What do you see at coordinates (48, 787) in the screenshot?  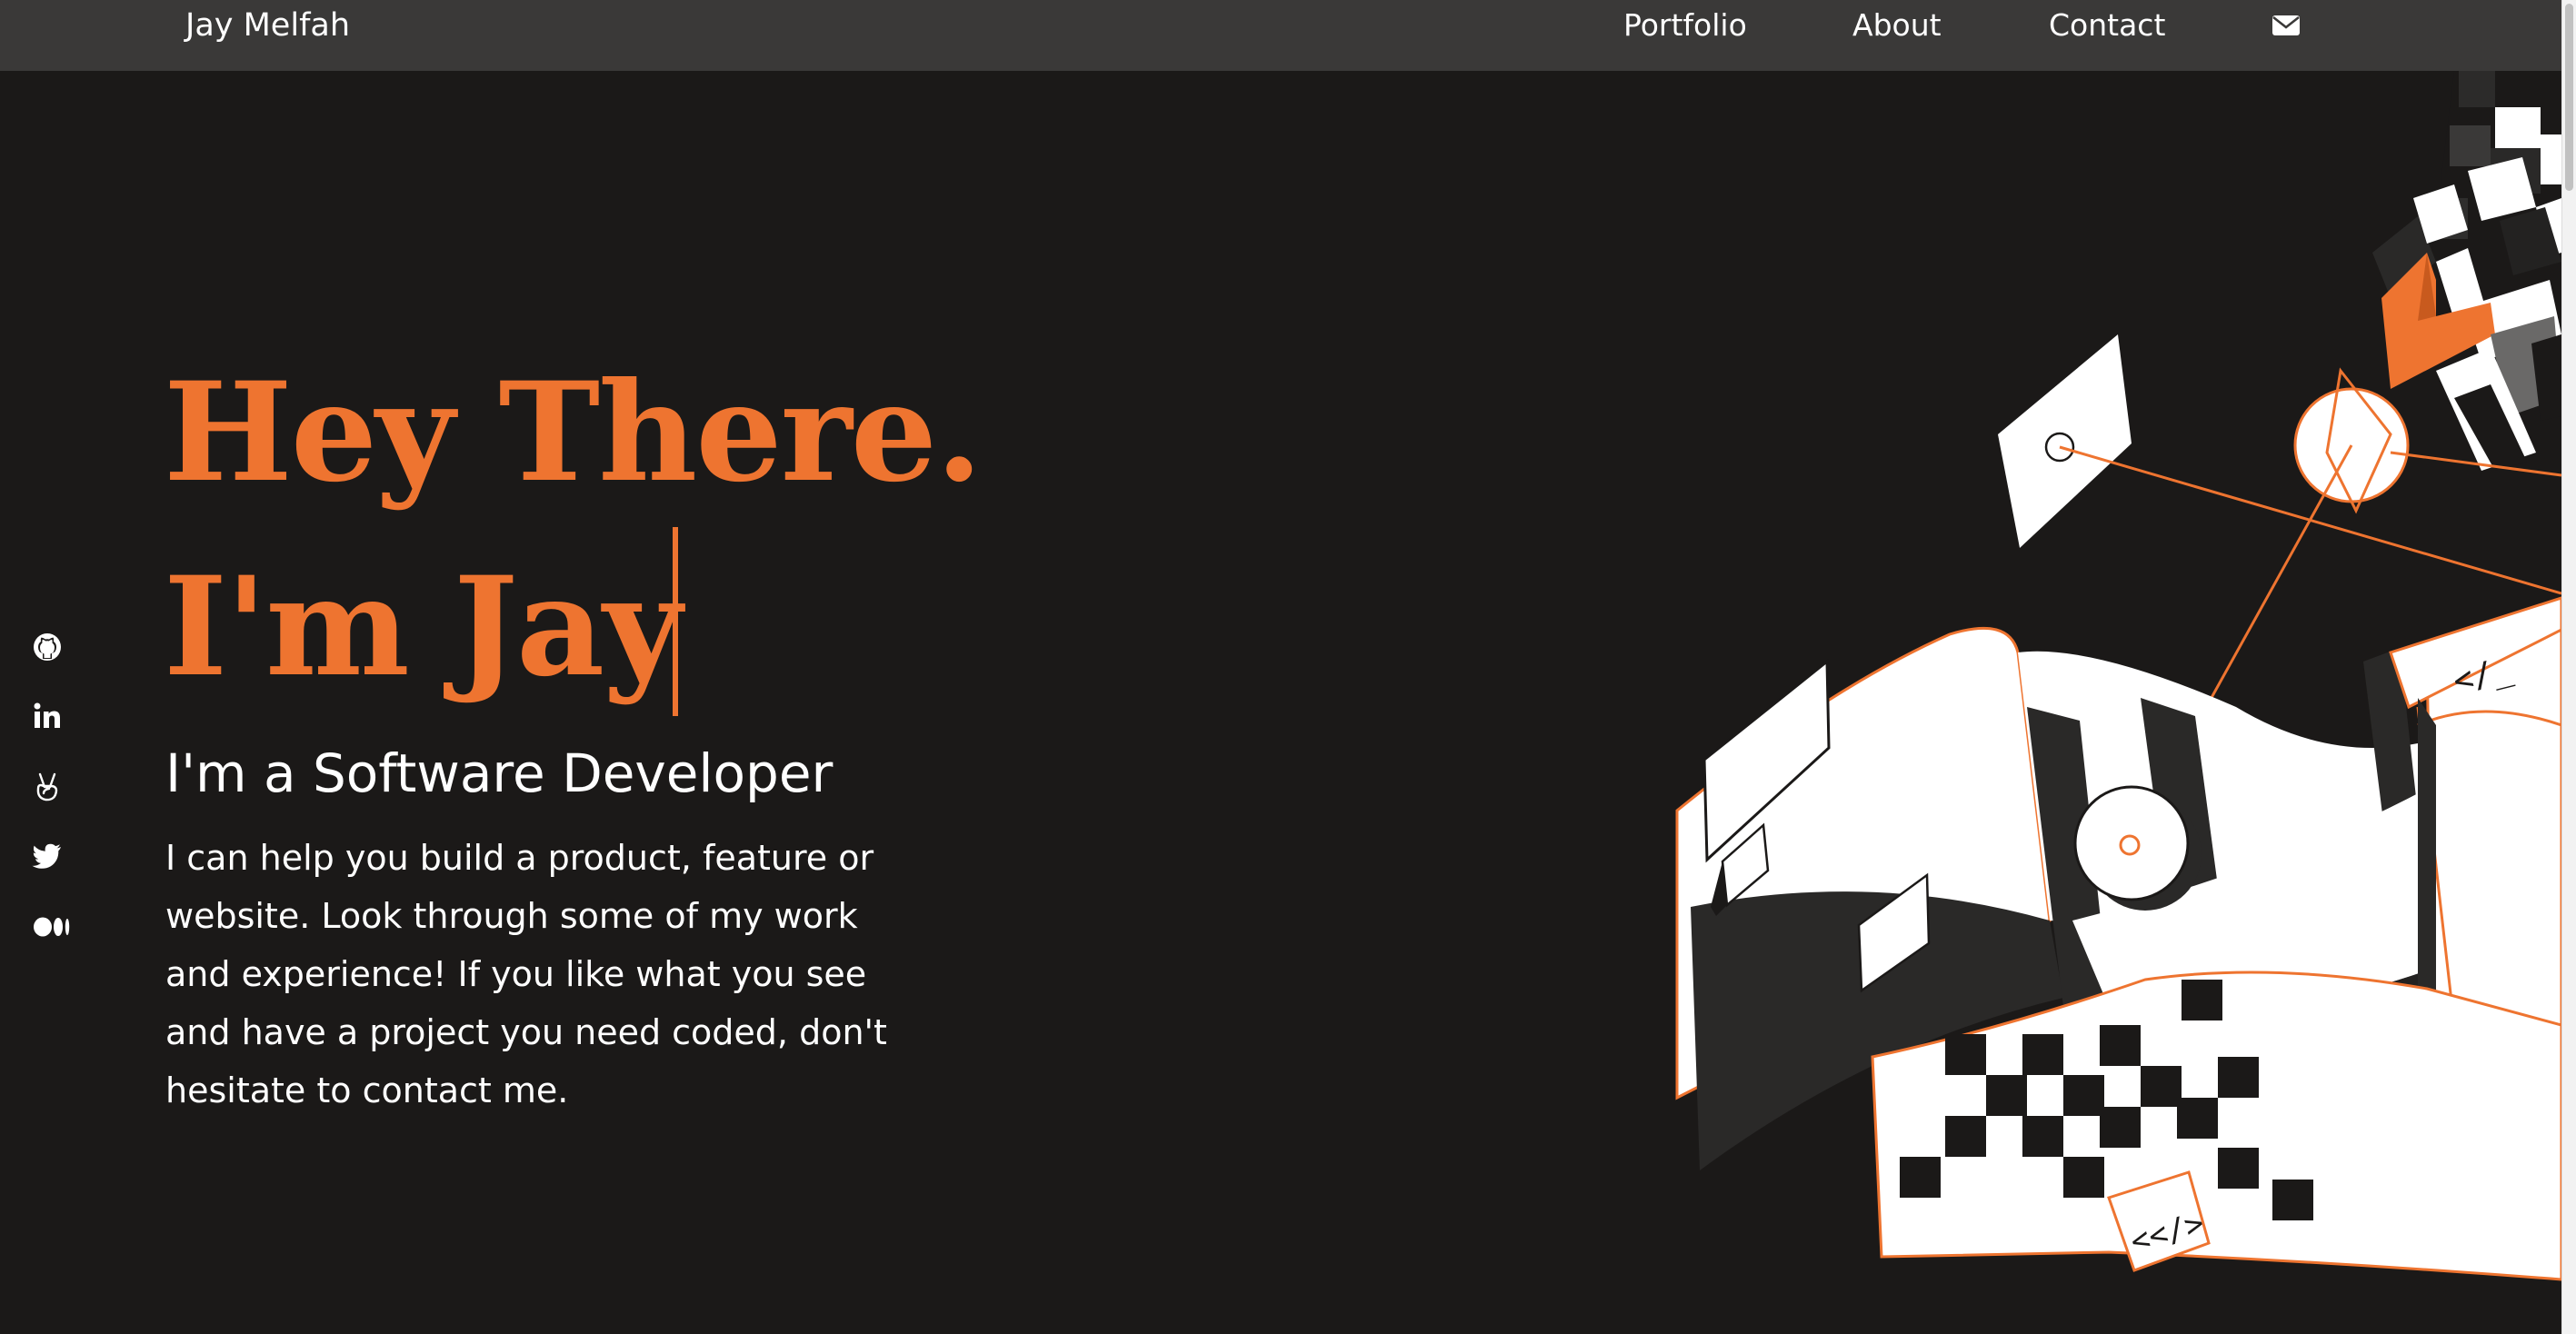 I see `angellist-icon` at bounding box center [48, 787].